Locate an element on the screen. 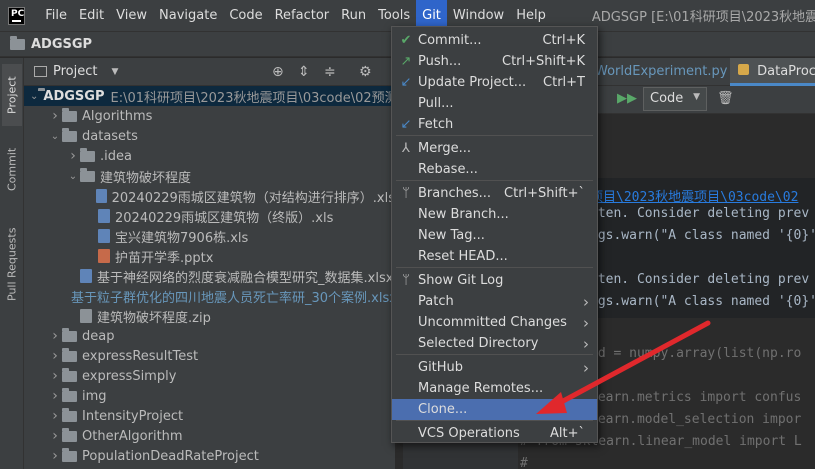  tree-file: 20240229雨城区建筑物（对结构进行排序）.xls is located at coordinates (209, 196).